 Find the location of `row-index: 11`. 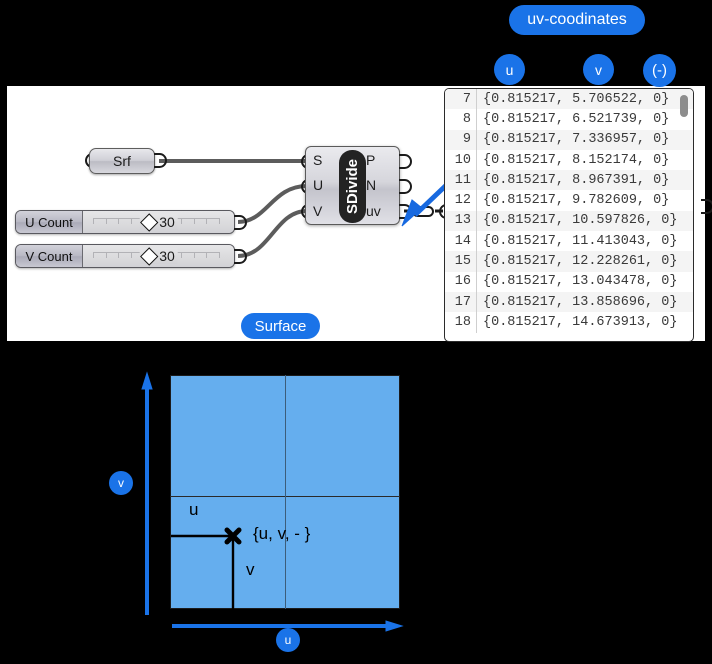

row-index: 11 is located at coordinates (462, 180).